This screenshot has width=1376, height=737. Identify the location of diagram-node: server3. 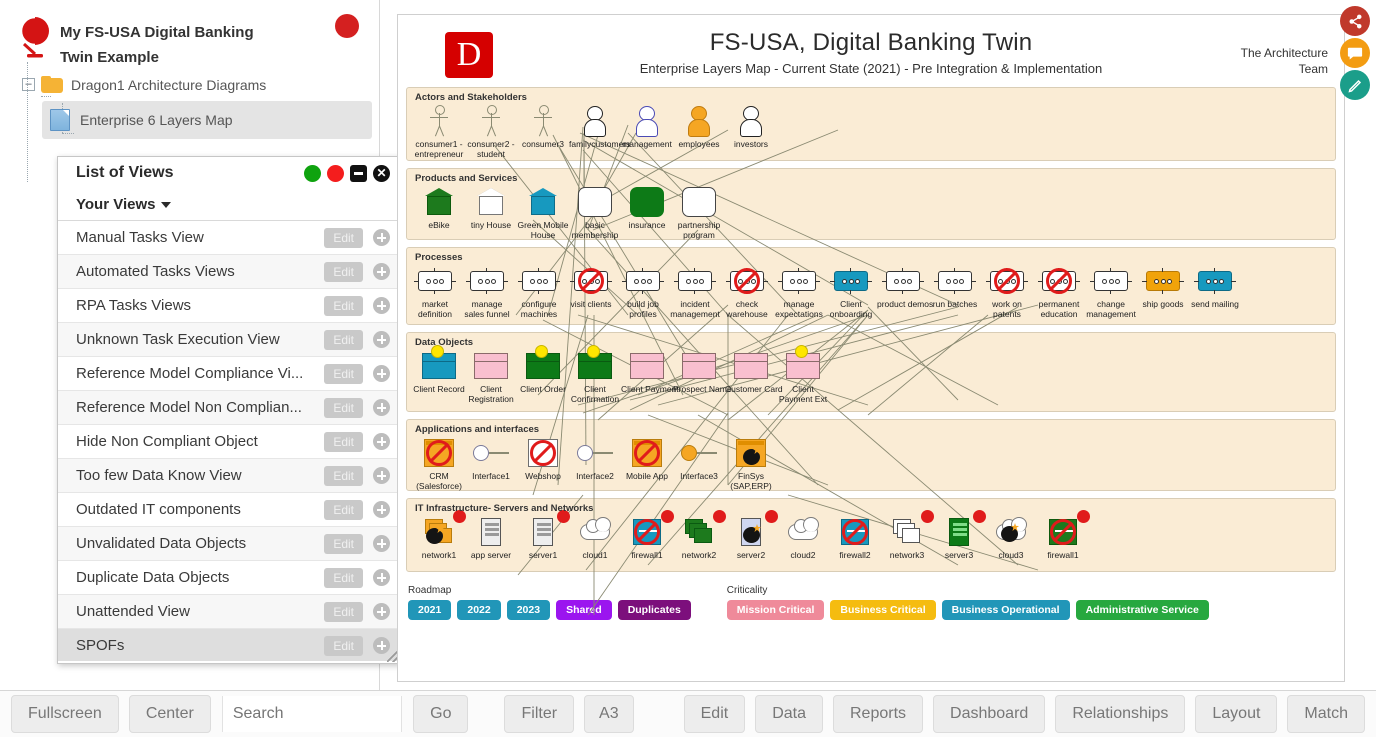
(959, 535).